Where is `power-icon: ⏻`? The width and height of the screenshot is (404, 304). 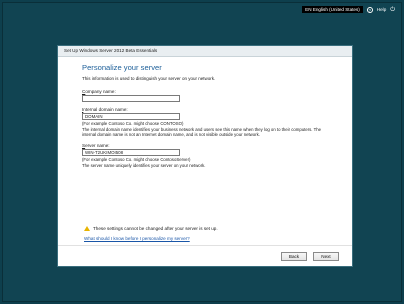 power-icon: ⏻ is located at coordinates (392, 10).